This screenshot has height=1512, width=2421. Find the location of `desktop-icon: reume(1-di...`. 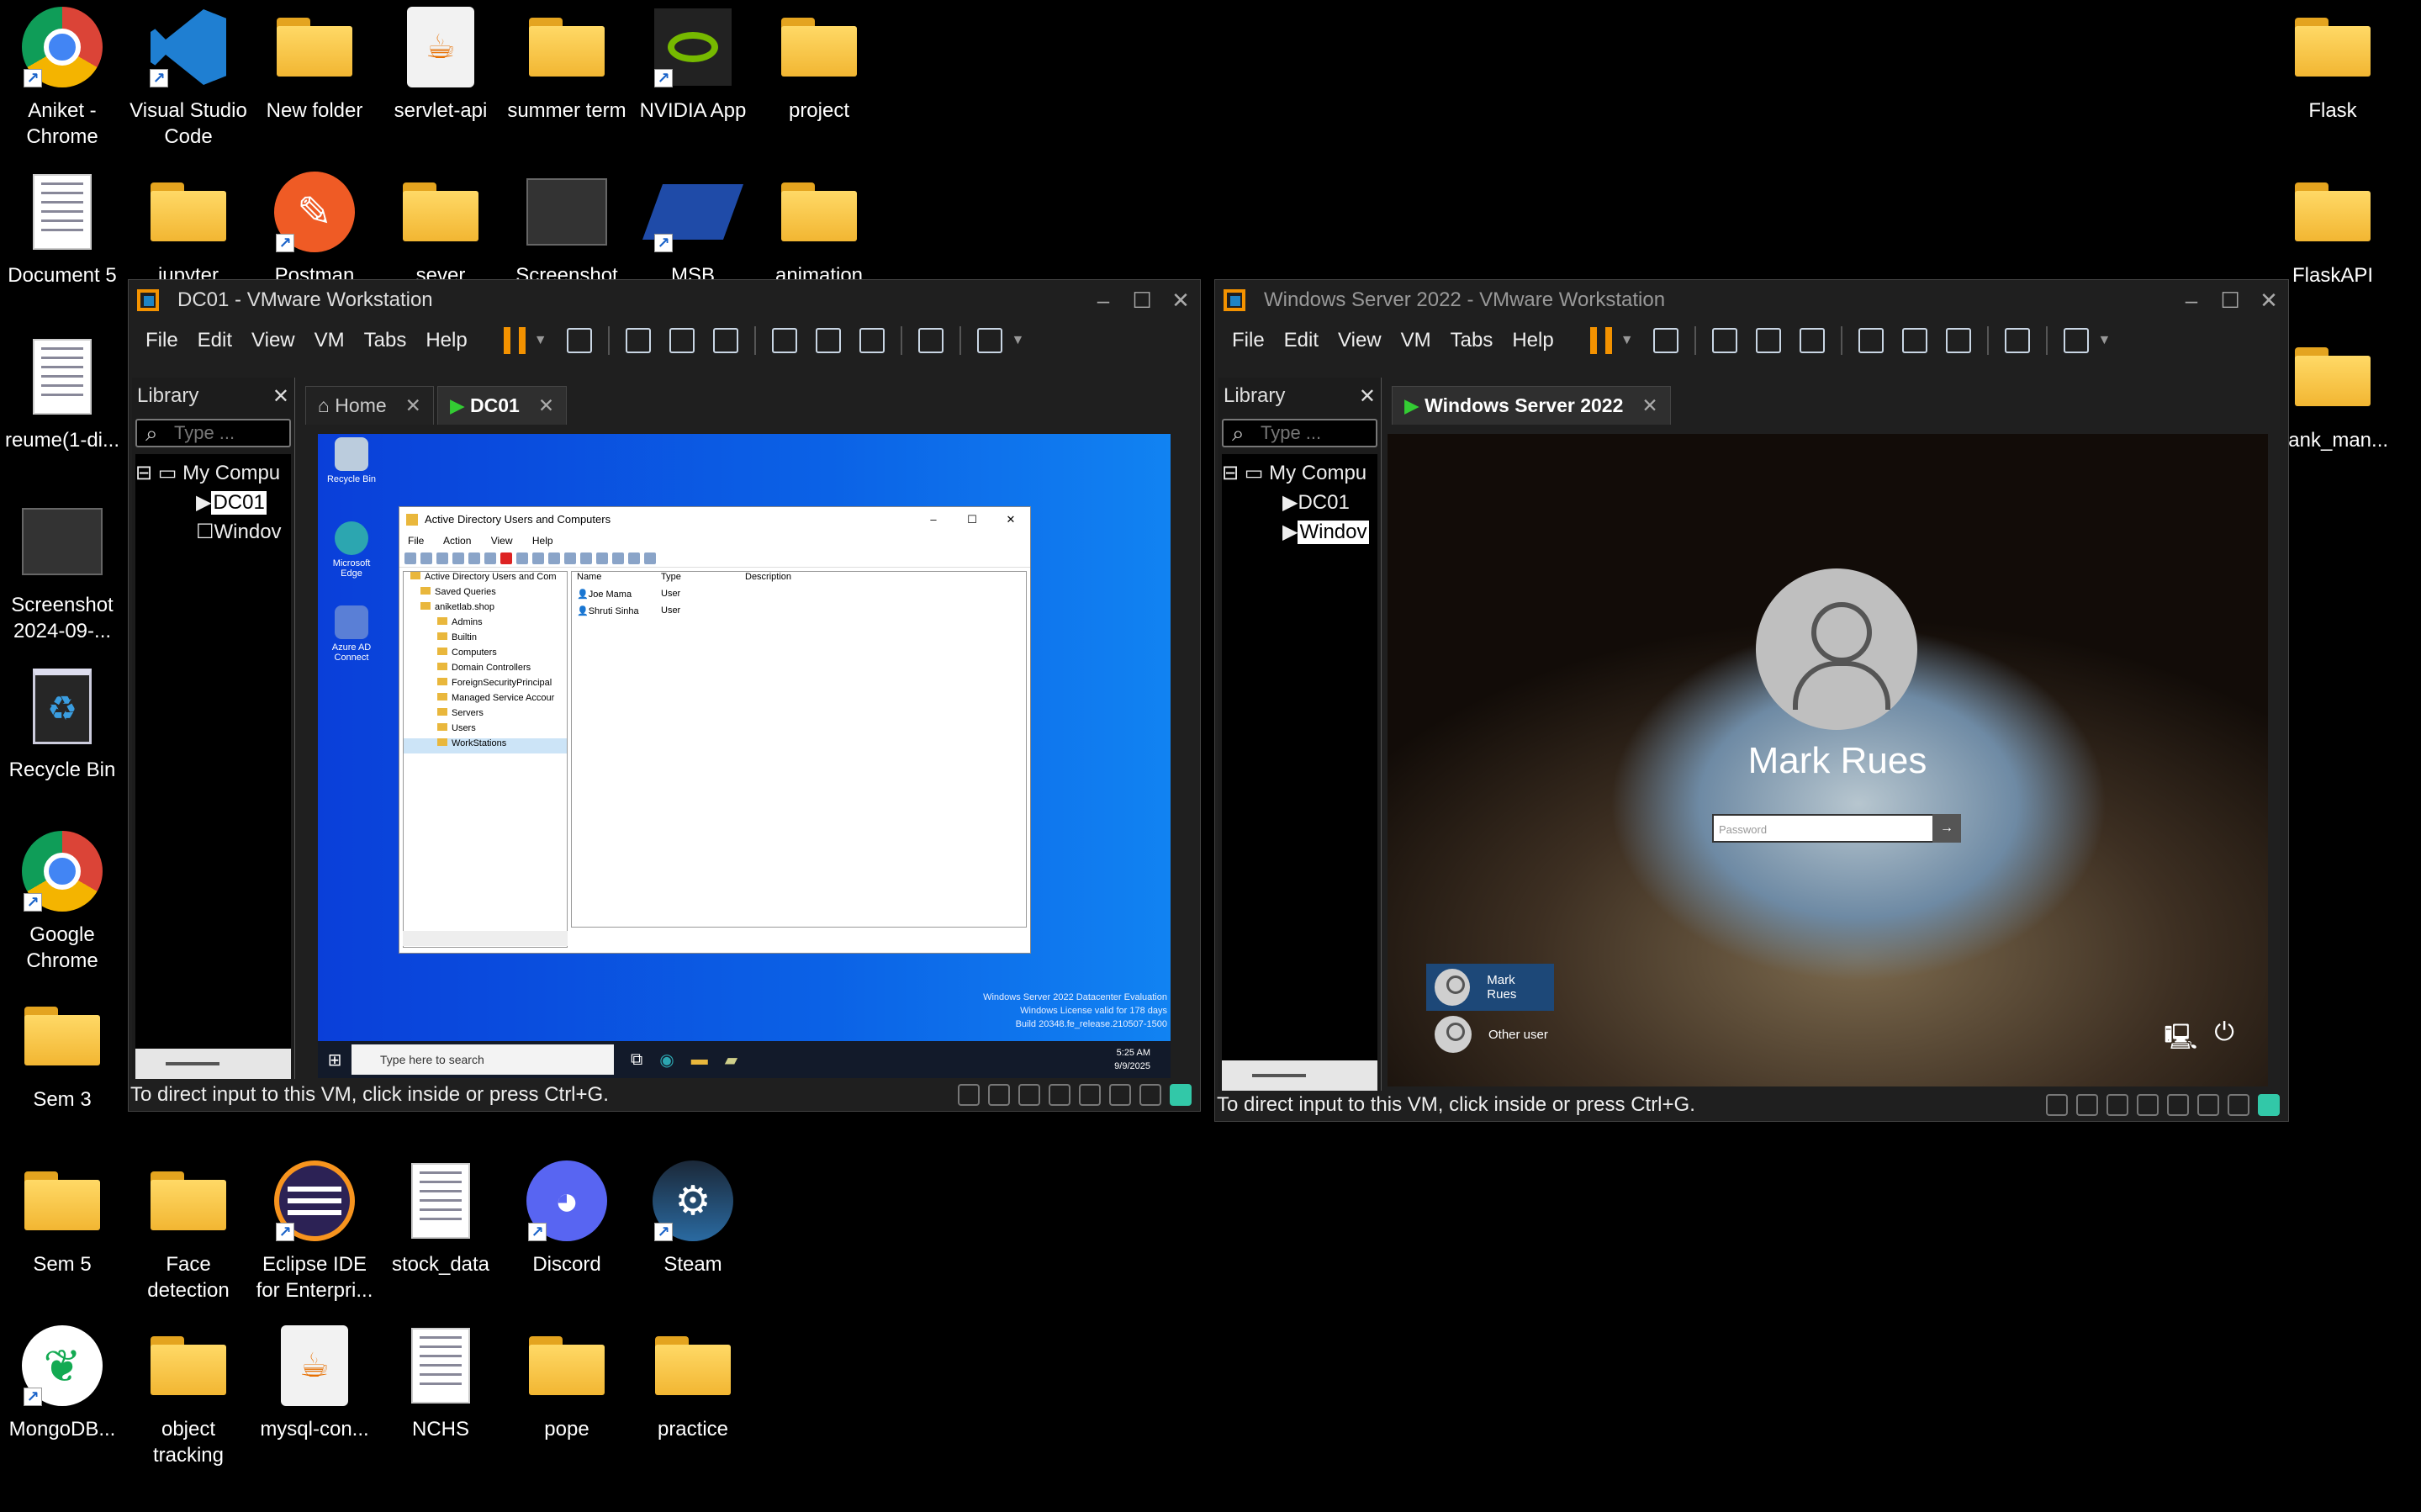

desktop-icon: reume(1-di... is located at coordinates (65, 393).